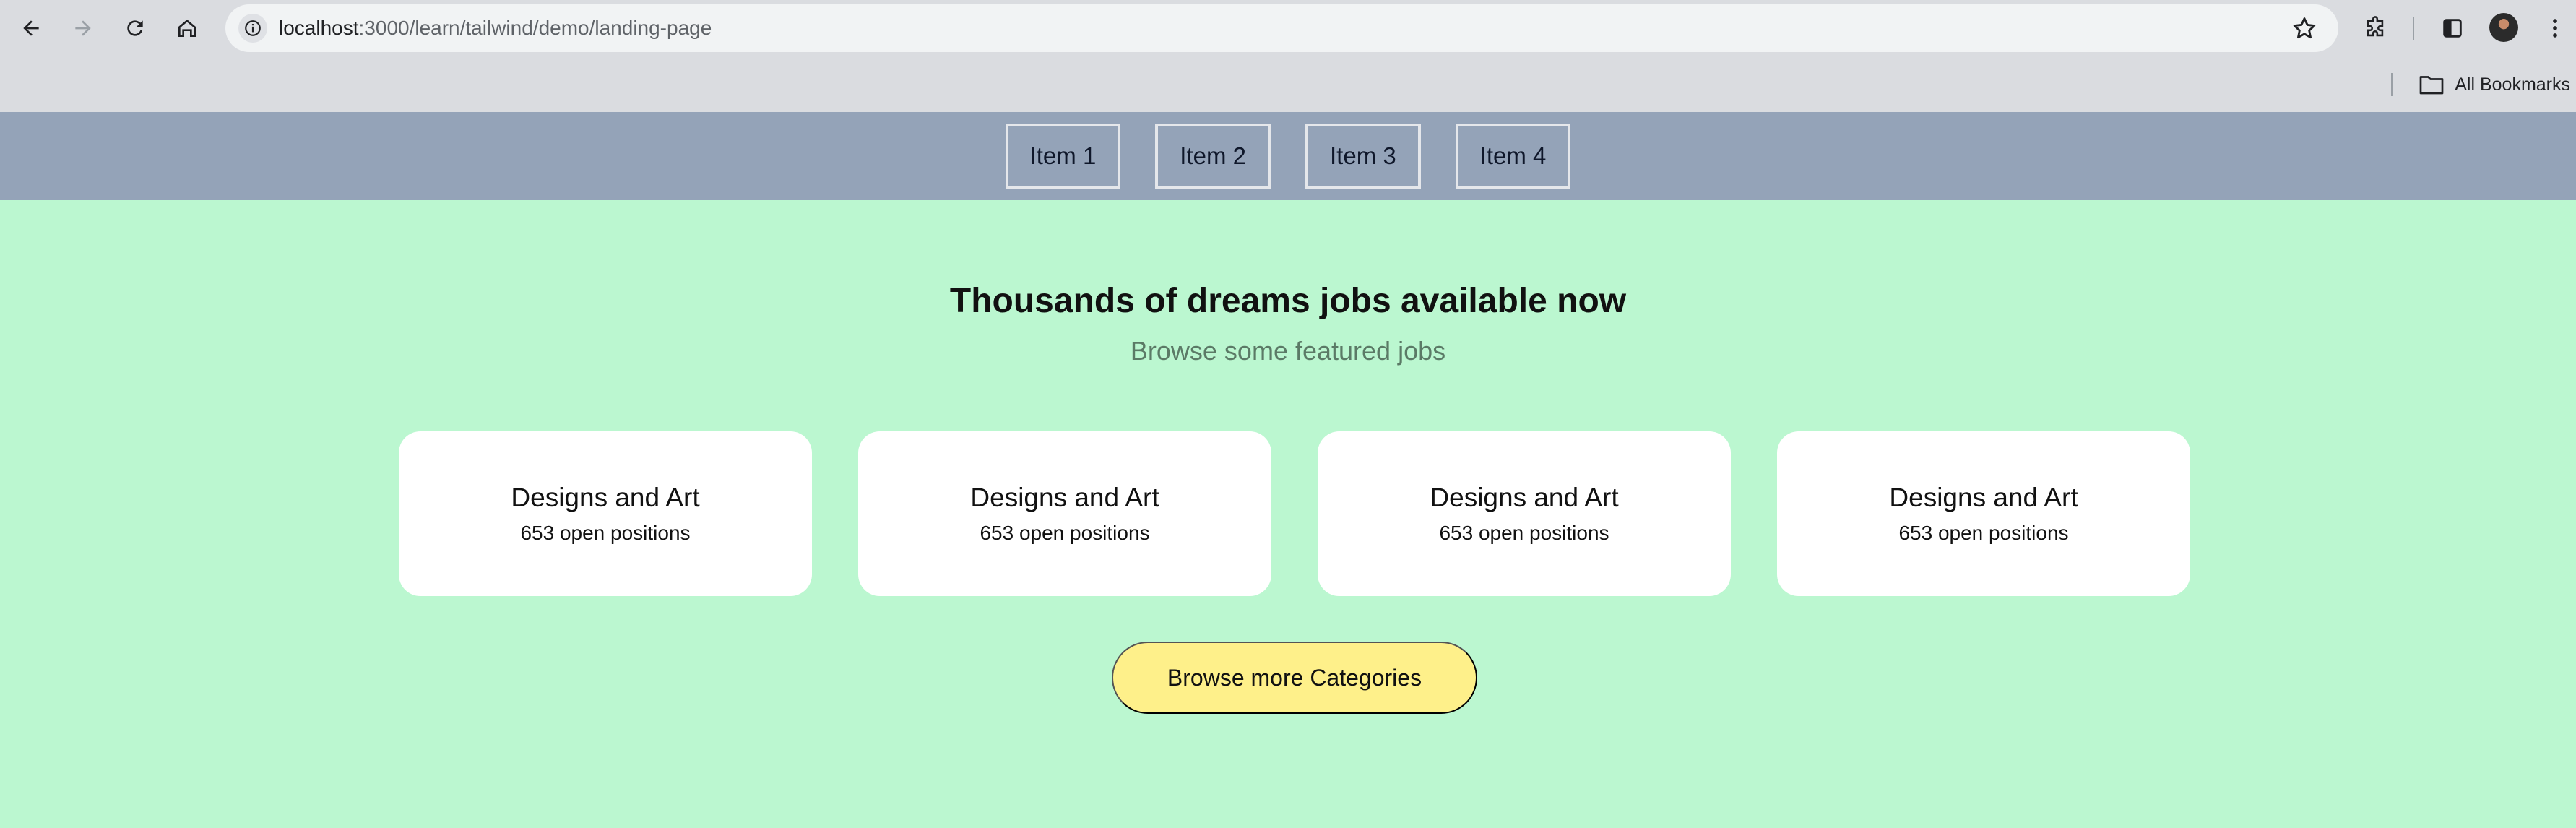 This screenshot has height=828, width=2576. What do you see at coordinates (1288, 301) in the screenshot?
I see `hero-title: Thousands of dreams jobs available now` at bounding box center [1288, 301].